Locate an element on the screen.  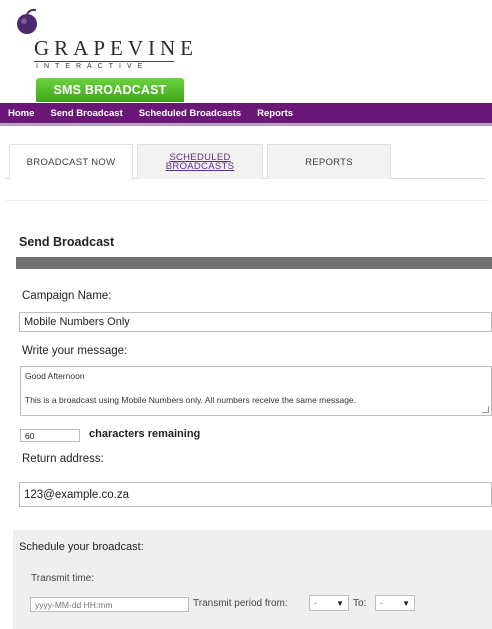
tab-label: BROADCAST NOW is located at coordinates (71, 162).